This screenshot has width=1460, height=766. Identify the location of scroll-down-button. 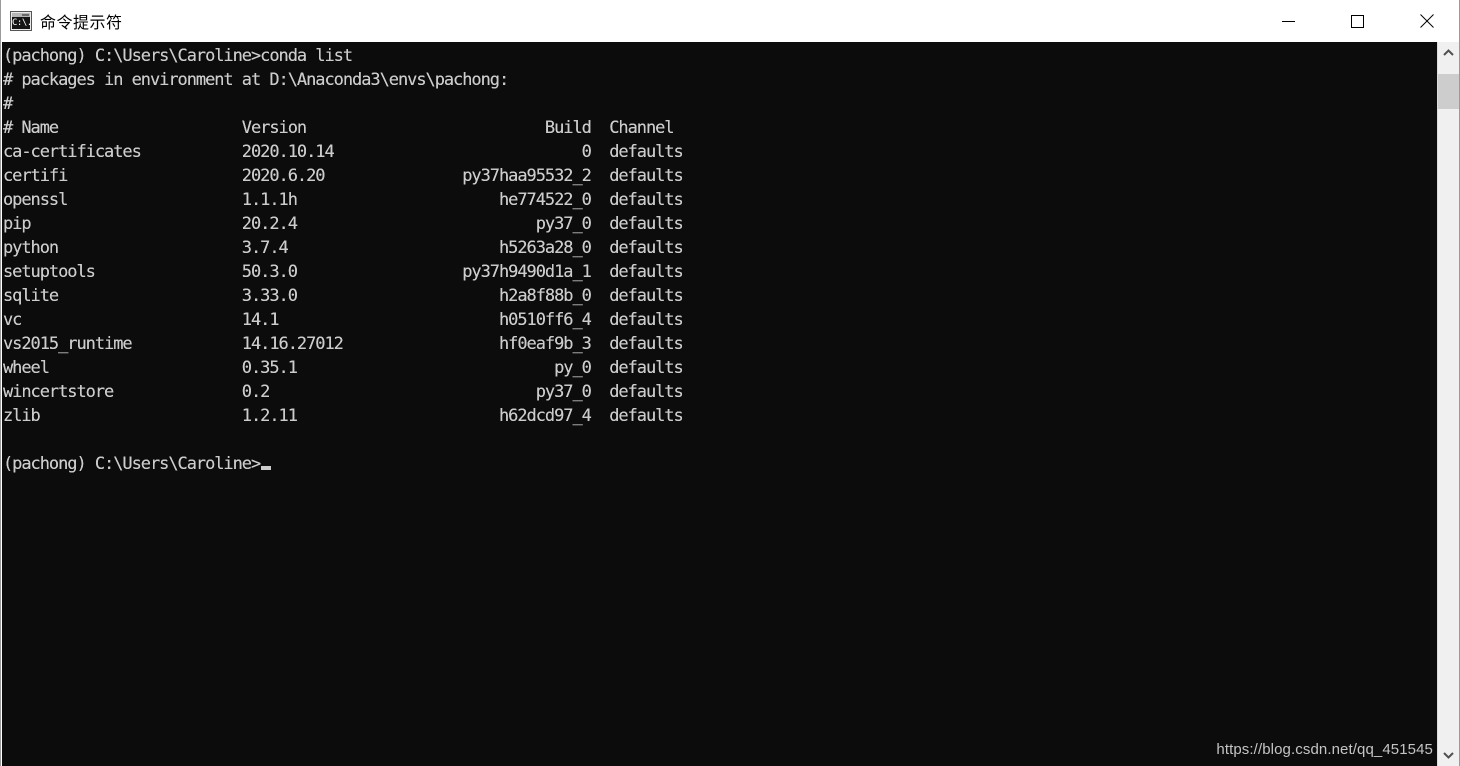
(1448, 755).